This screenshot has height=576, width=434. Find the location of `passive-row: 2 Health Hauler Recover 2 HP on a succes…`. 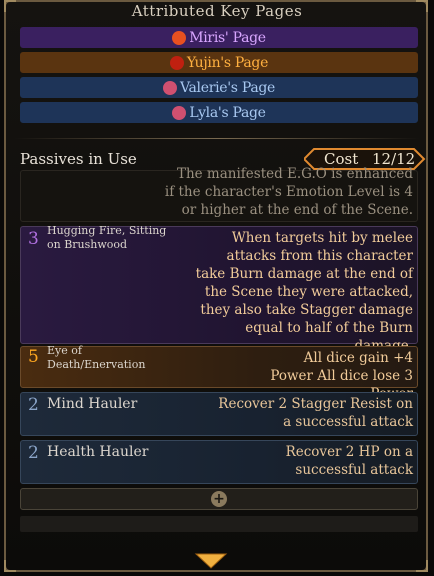

passive-row: 2 Health Hauler Recover 2 HP on a succes… is located at coordinates (219, 462).